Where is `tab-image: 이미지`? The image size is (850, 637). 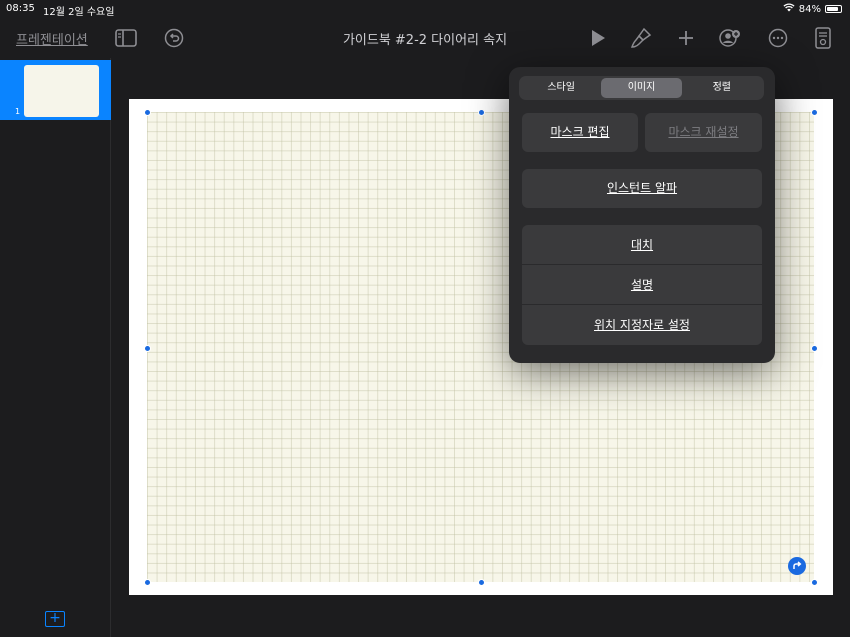 tab-image: 이미지 is located at coordinates (641, 88).